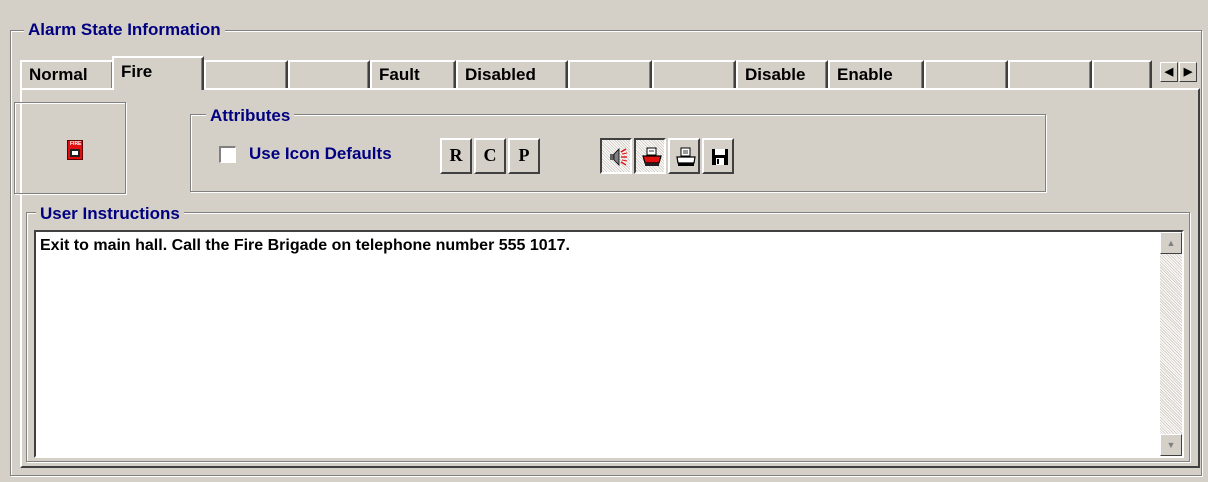 The height and width of the screenshot is (482, 1208). I want to click on use-icon-defaults-checkbox, so click(227, 154).